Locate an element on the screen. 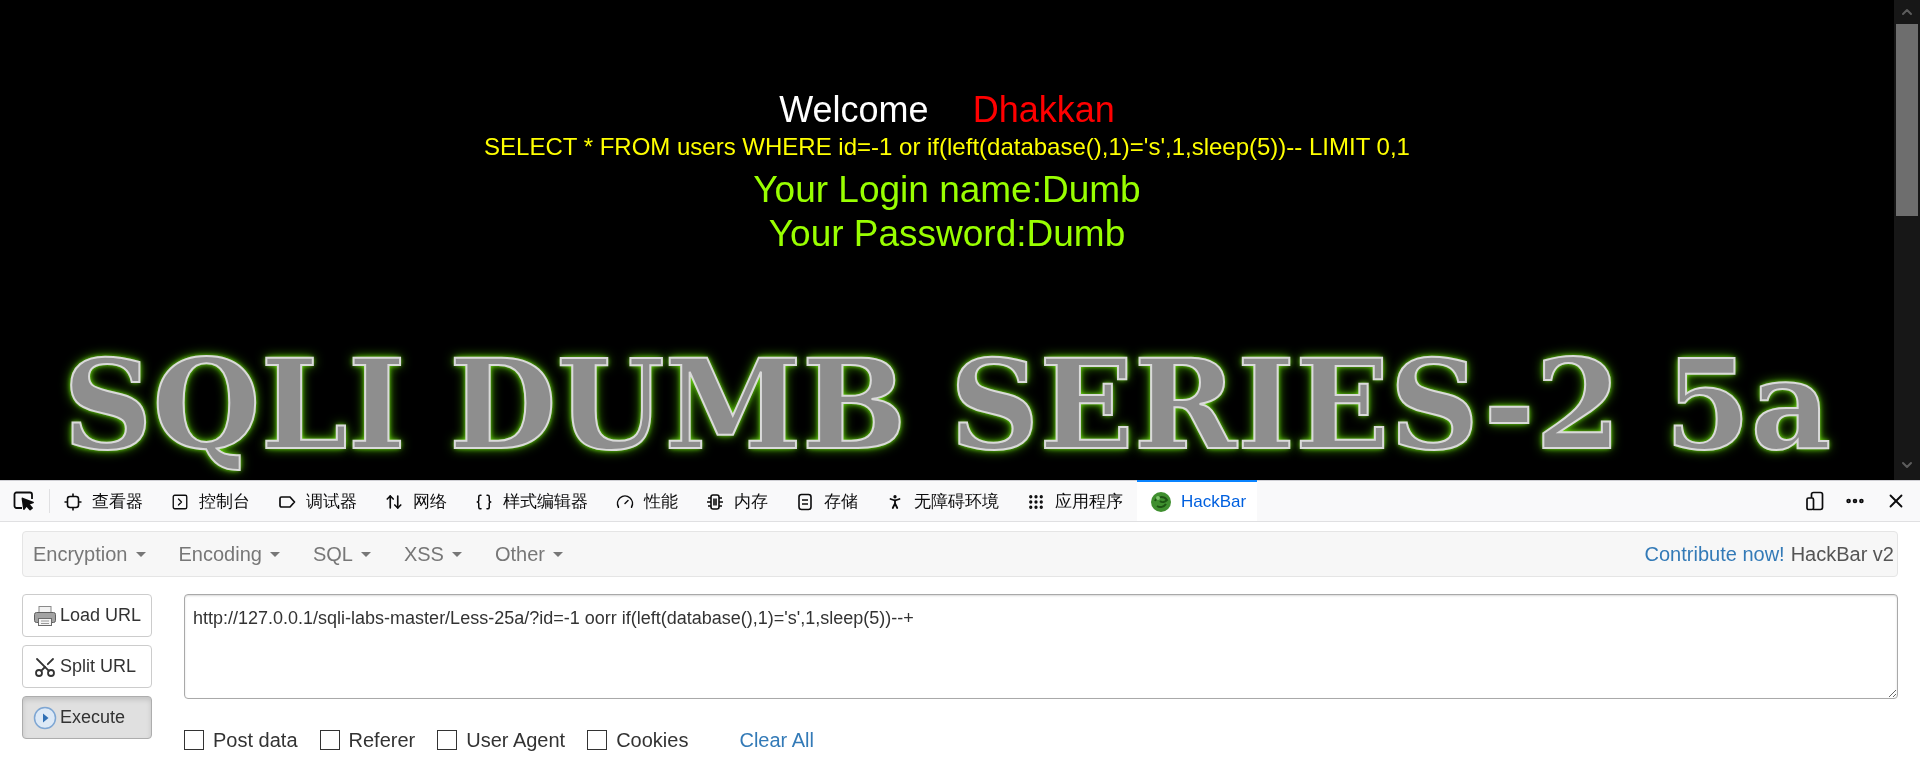  version-text: HackBar v2 is located at coordinates (1842, 554).